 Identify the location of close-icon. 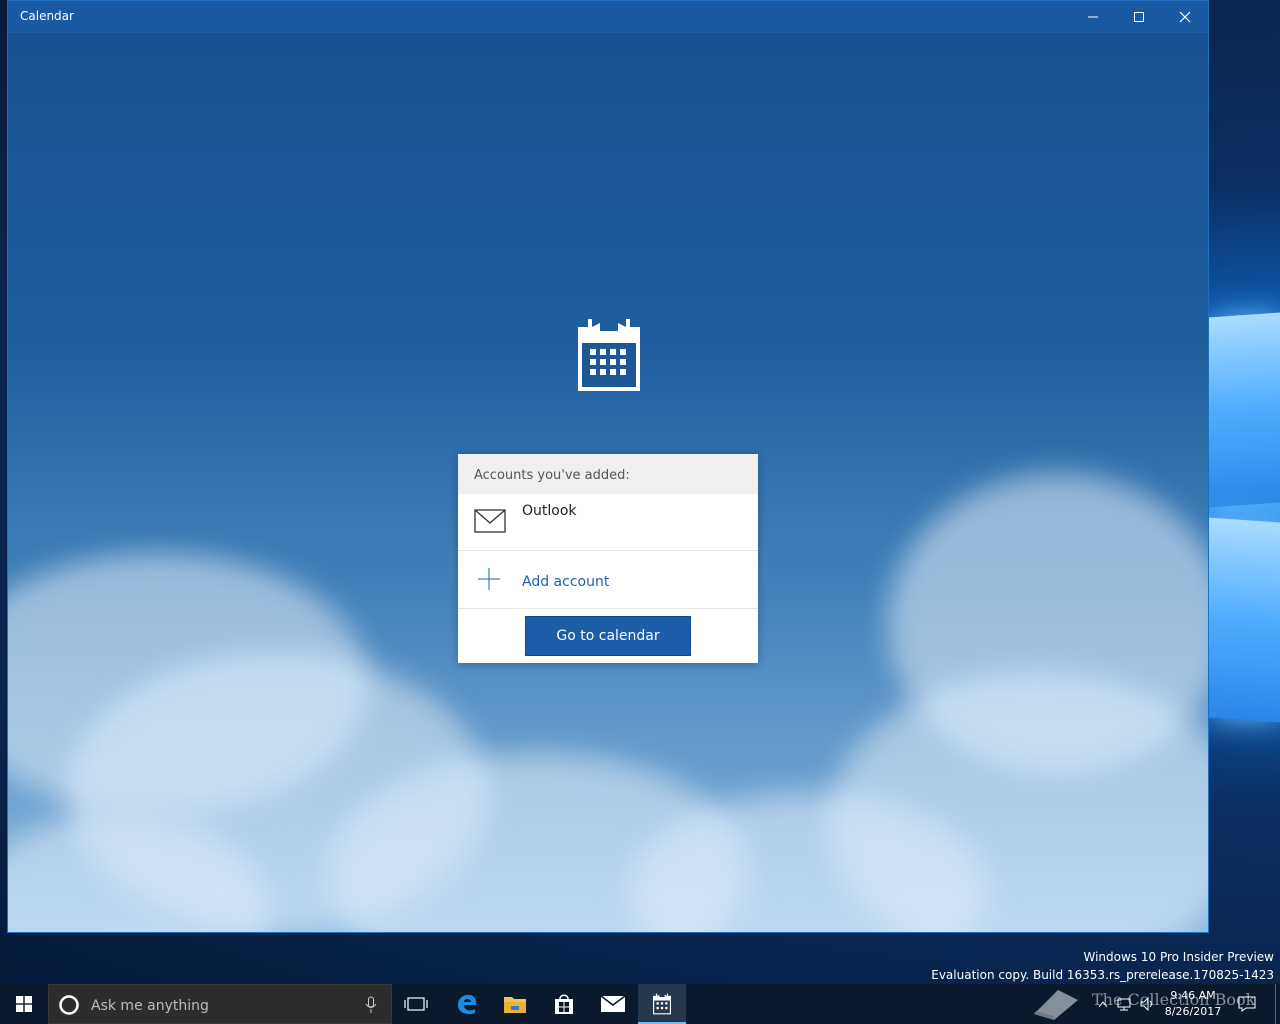
(1185, 17).